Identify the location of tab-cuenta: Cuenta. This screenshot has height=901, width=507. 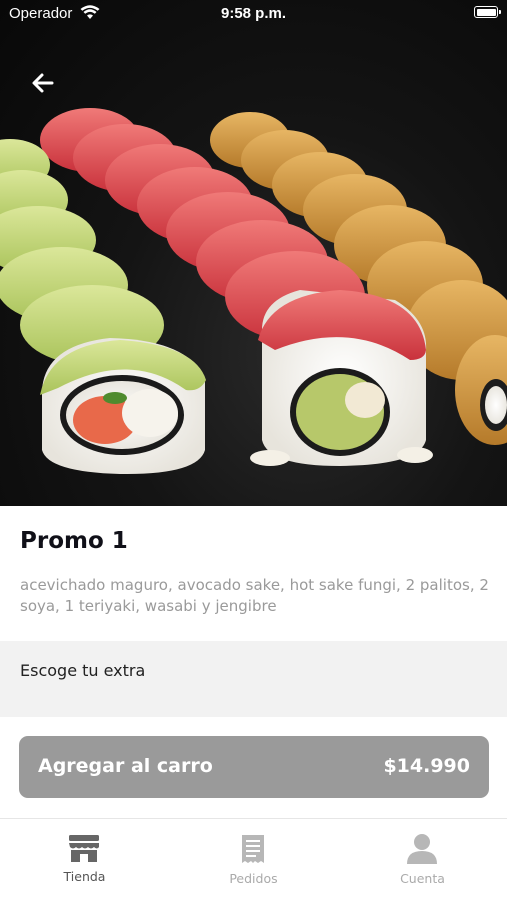
(422, 860).